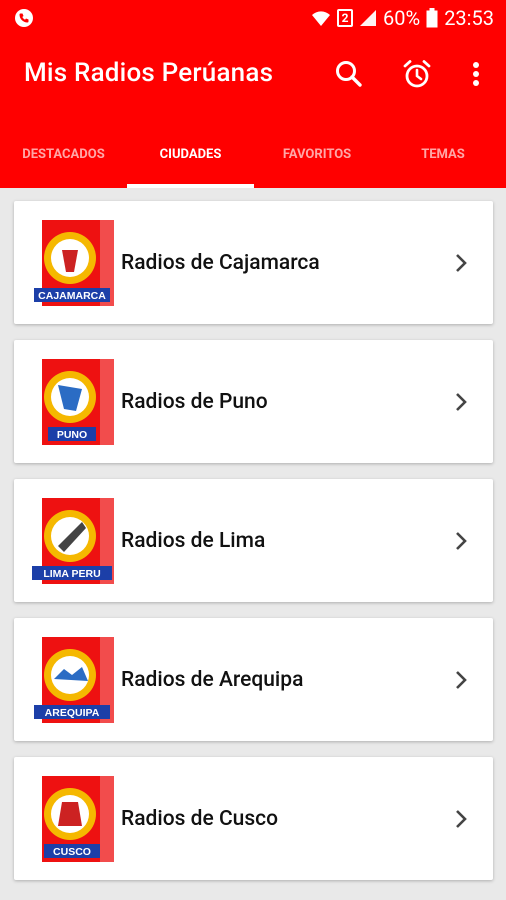  I want to click on tab-label: TEMAS, so click(443, 154).